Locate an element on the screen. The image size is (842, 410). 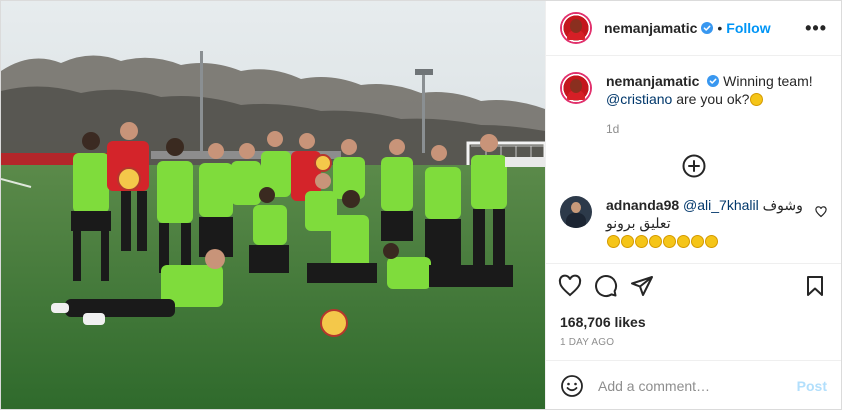
plus-circle-icon is located at coordinates (694, 166).